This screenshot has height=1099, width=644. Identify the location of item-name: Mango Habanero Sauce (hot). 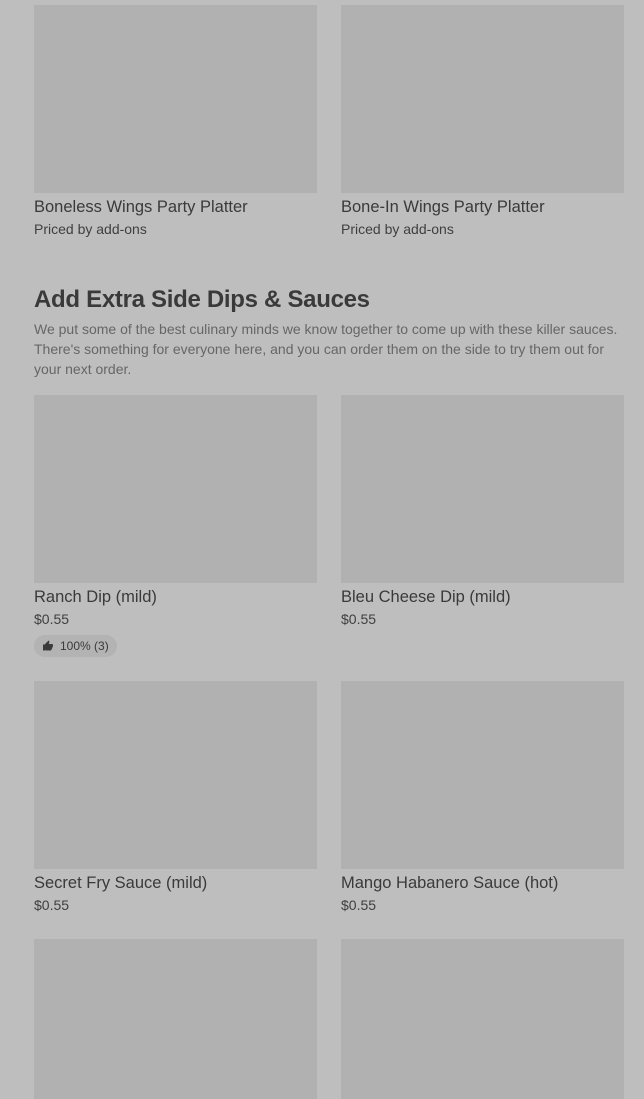
(450, 883).